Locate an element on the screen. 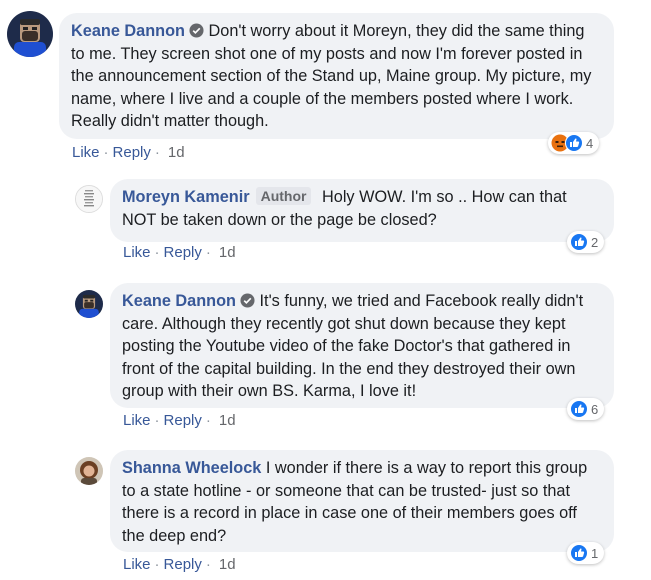 This screenshot has height=580, width=651. reaction-count: 4 is located at coordinates (590, 143).